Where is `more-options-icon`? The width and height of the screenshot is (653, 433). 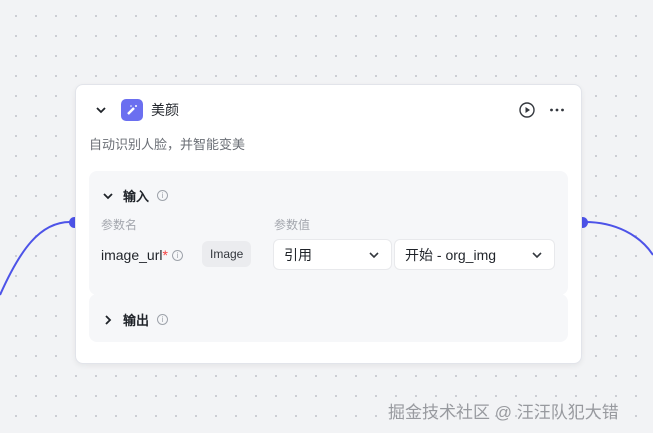
more-options-icon is located at coordinates (557, 110).